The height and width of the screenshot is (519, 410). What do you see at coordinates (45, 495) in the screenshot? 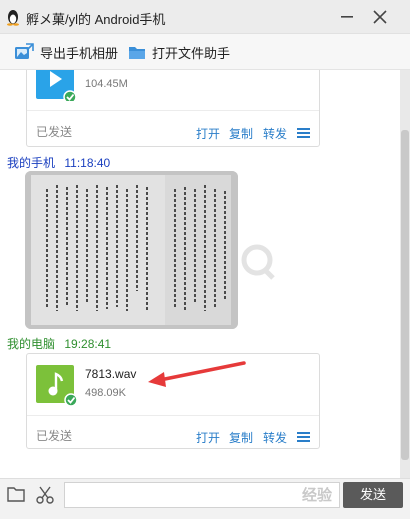
I see `scissors-icon` at bounding box center [45, 495].